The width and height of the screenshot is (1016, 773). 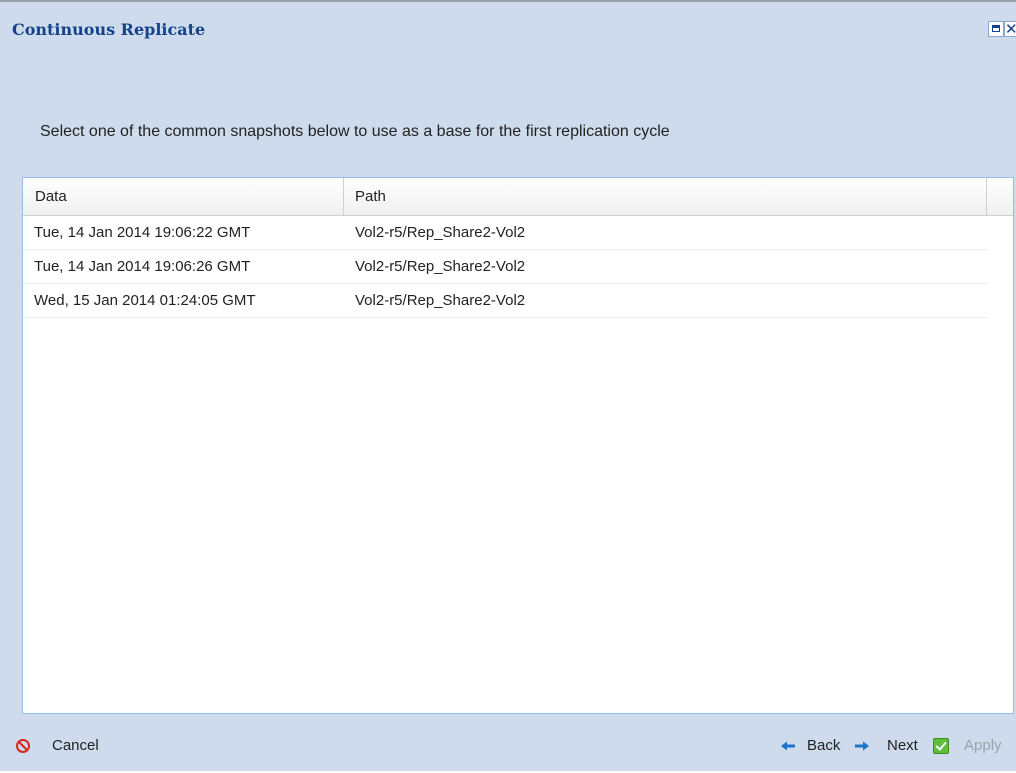 What do you see at coordinates (983, 745) in the screenshot?
I see `apply-label: Apply` at bounding box center [983, 745].